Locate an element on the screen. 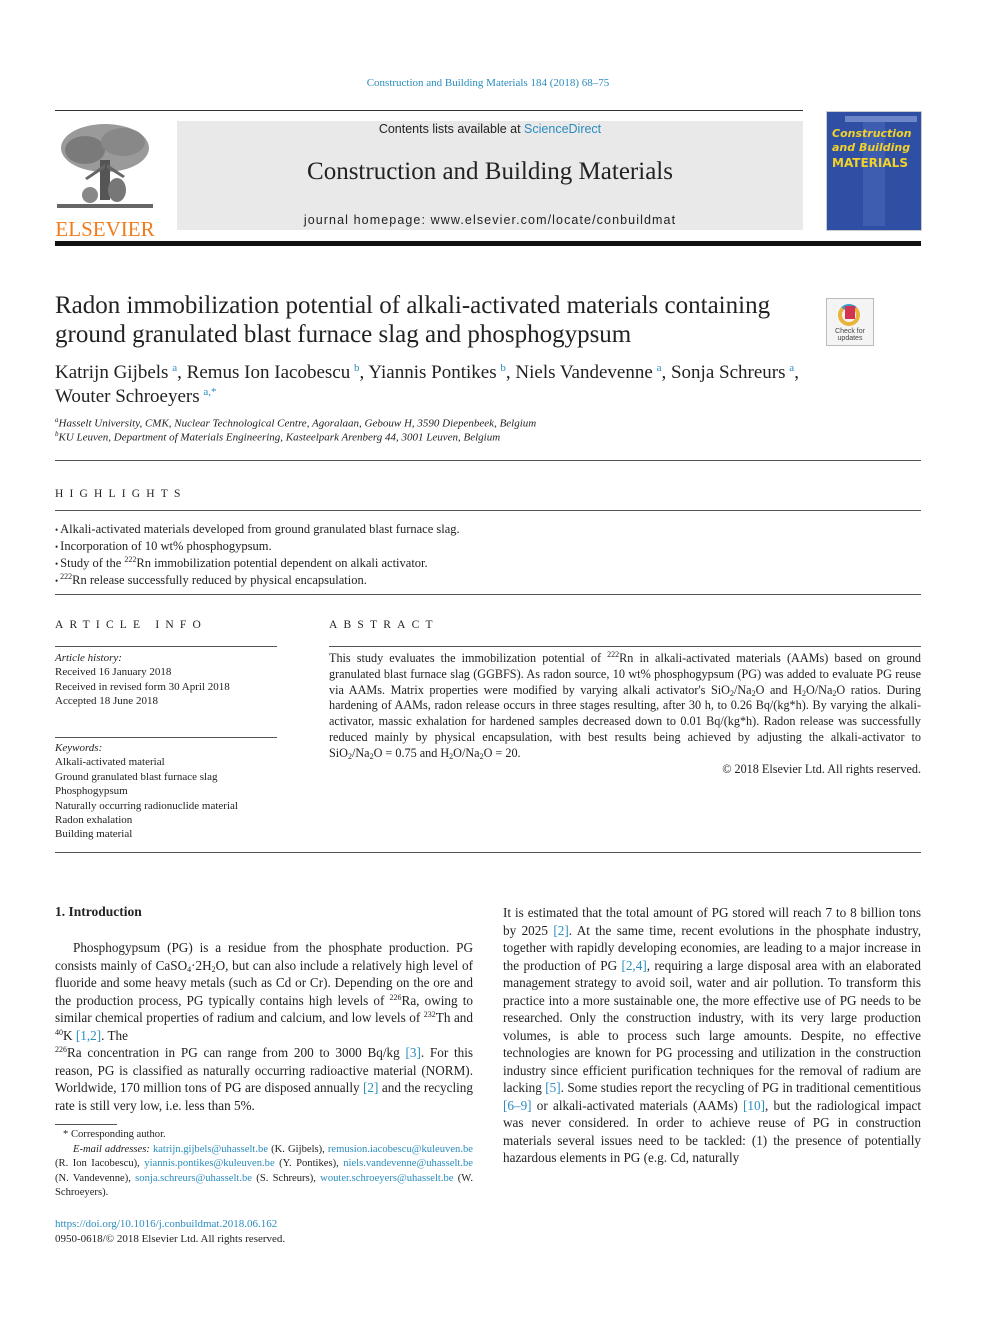 This screenshot has height=1323, width=992. check-for-updates-button: Check for updates is located at coordinates (850, 322).